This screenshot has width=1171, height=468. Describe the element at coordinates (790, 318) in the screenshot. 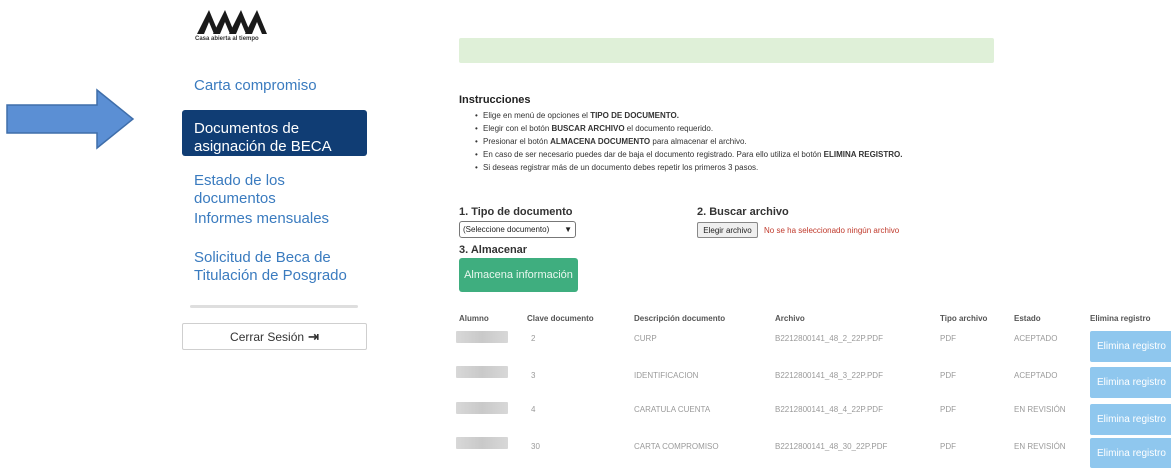

I see `col-header-archivo: Archivo` at that location.